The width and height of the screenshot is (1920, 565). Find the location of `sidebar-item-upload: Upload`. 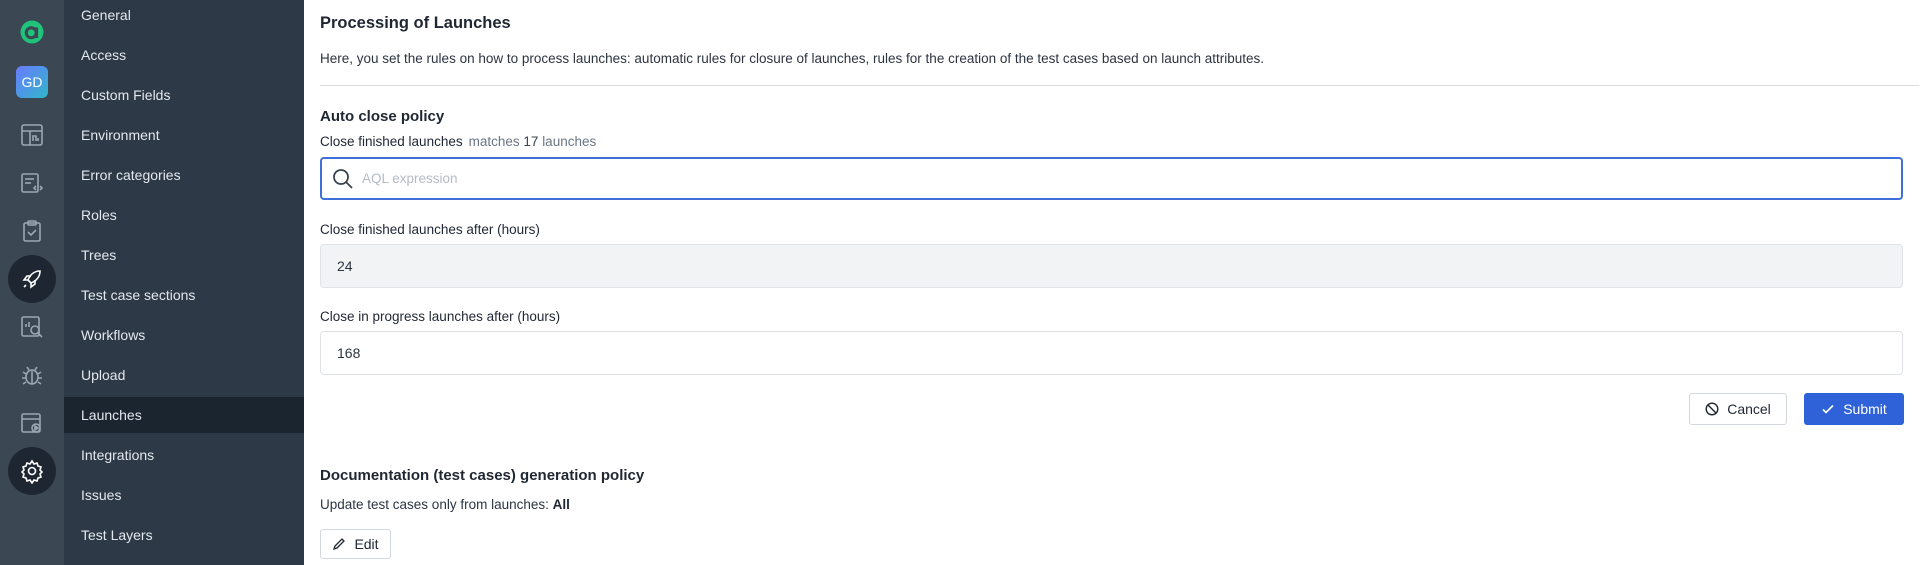

sidebar-item-upload: Upload is located at coordinates (184, 375).